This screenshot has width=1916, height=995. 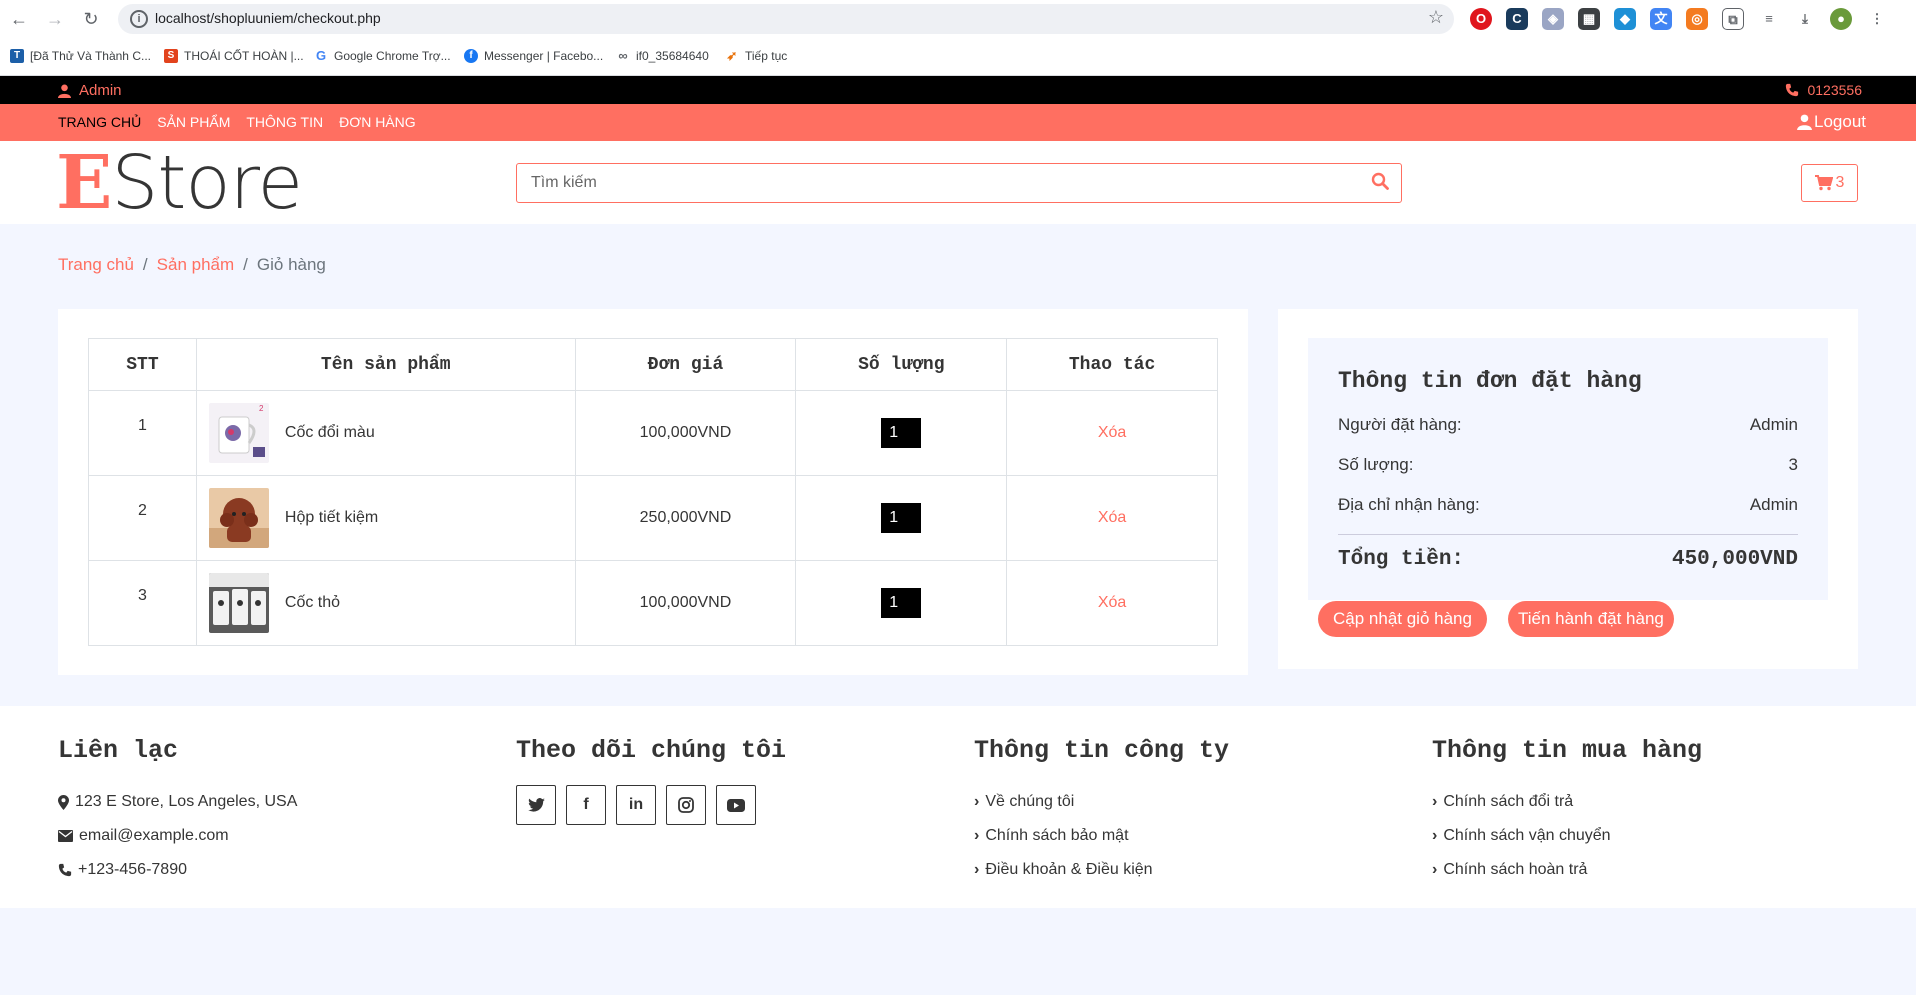 What do you see at coordinates (291, 264) in the screenshot?
I see `breadcrumb-current: Giỏ hàng` at bounding box center [291, 264].